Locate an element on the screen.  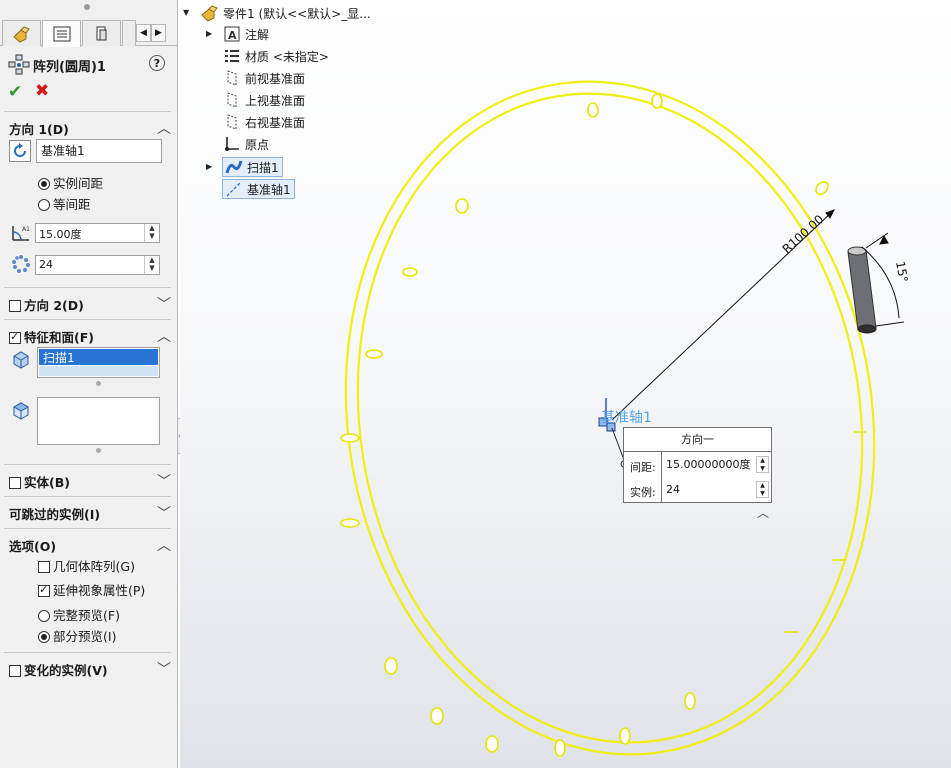
direction-popup: 方向一 间距: 15.00000000度 ▲ ▼ 实例: 24 ▲ ▼ is located at coordinates (697, 465).